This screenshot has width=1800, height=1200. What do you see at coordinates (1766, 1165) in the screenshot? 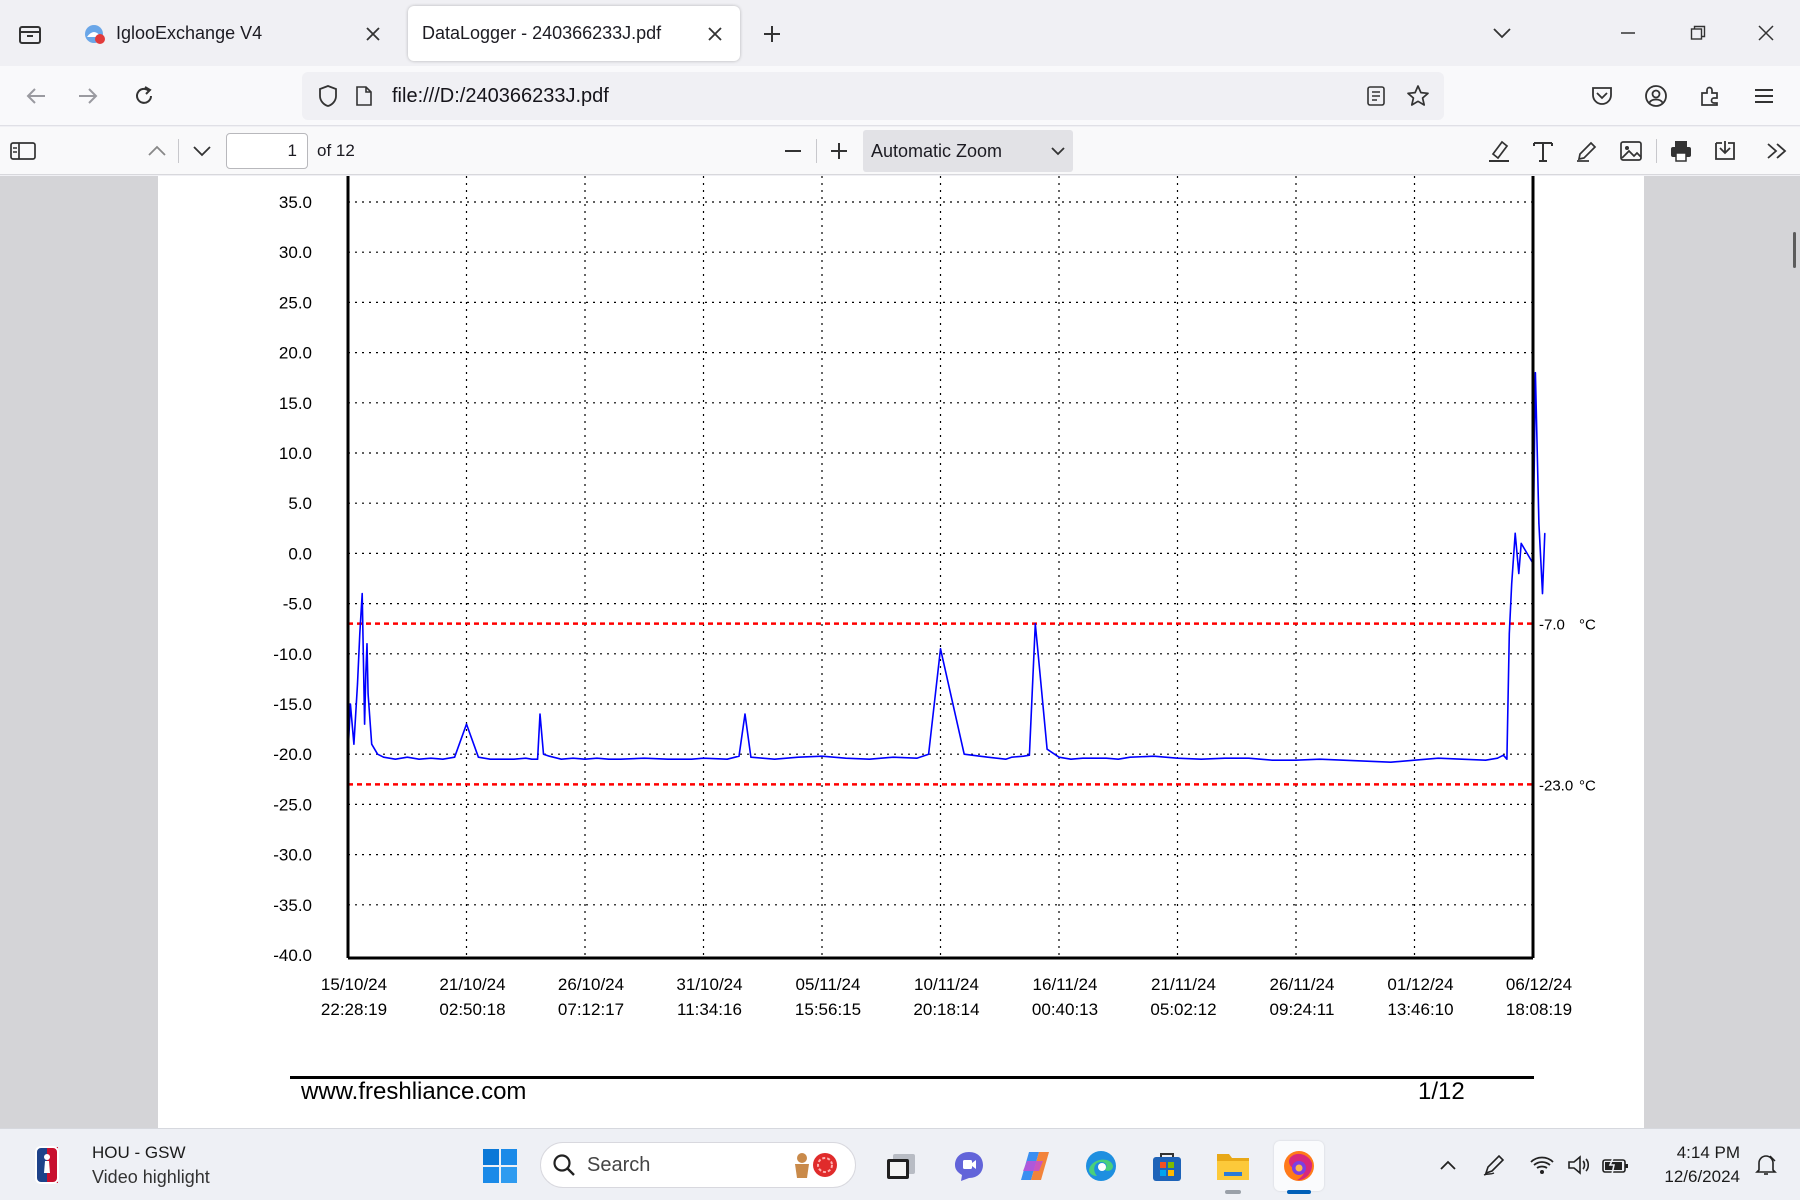
I see `notifications-button` at bounding box center [1766, 1165].